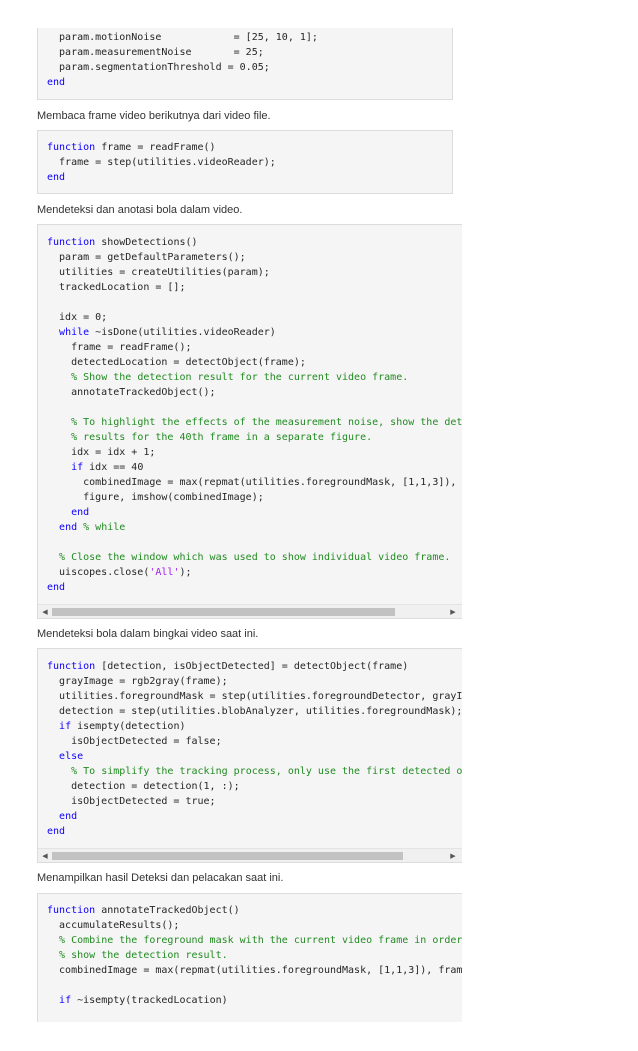  I want to click on code-line: trackedLocation = [];, so click(254, 287).